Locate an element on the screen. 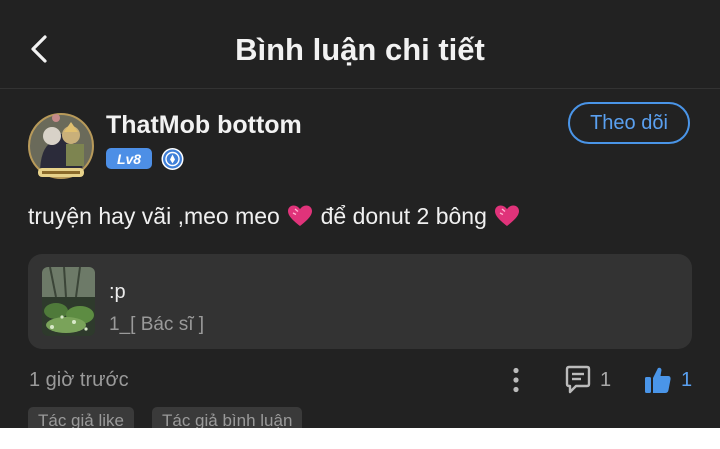 This screenshot has width=720, height=449. level-badge: Lv8 is located at coordinates (129, 158).